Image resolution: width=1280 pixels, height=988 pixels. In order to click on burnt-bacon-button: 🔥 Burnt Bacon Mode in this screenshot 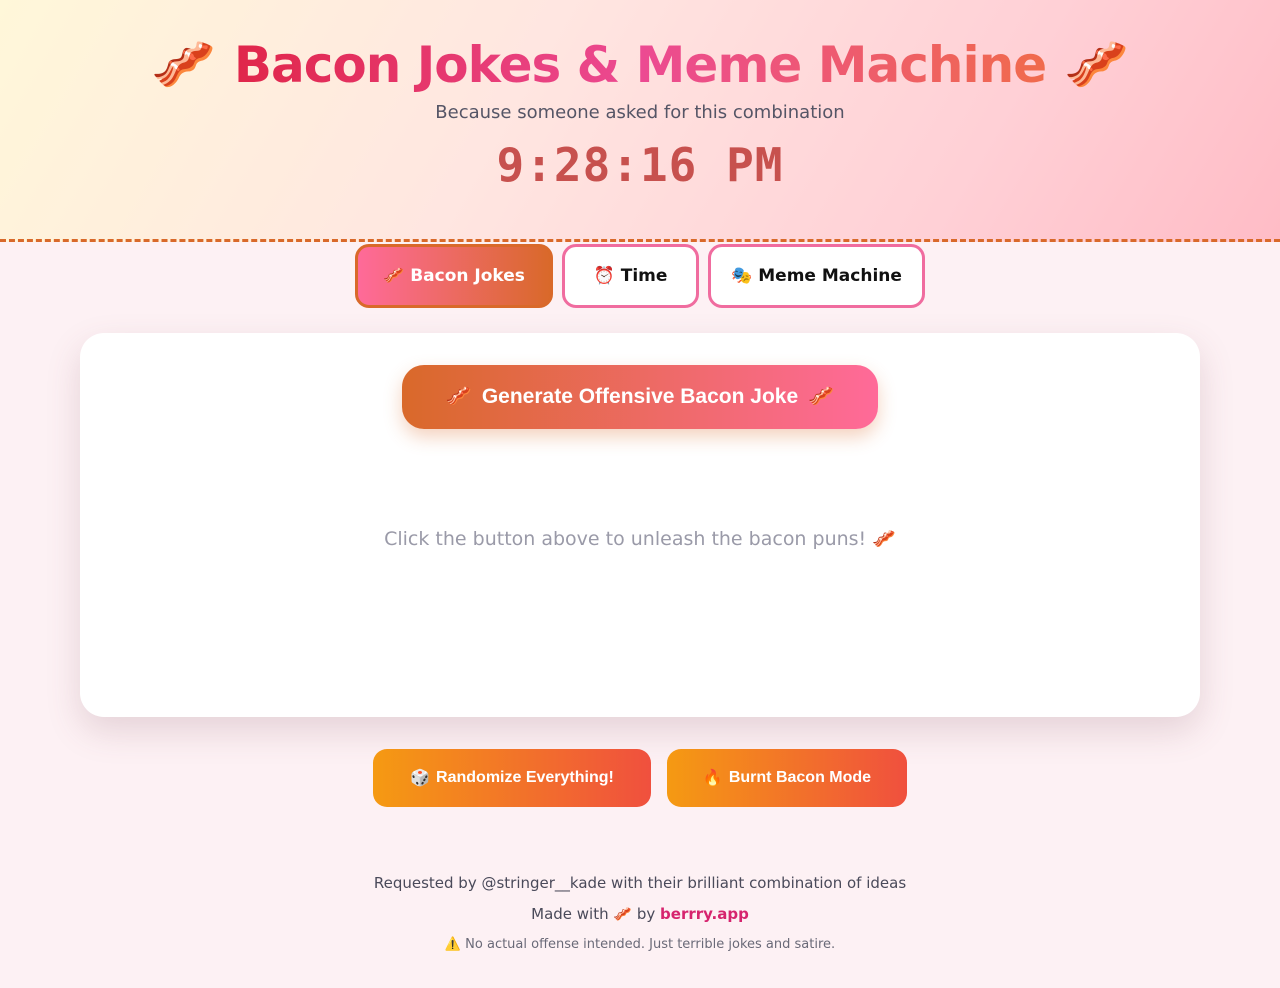, I will do `click(787, 778)`.